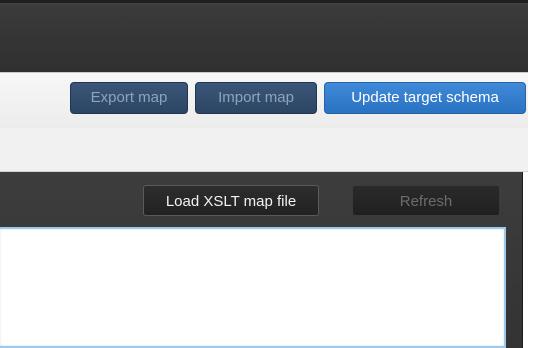  Describe the element at coordinates (531, 174) in the screenshot. I see `window-edge` at that location.